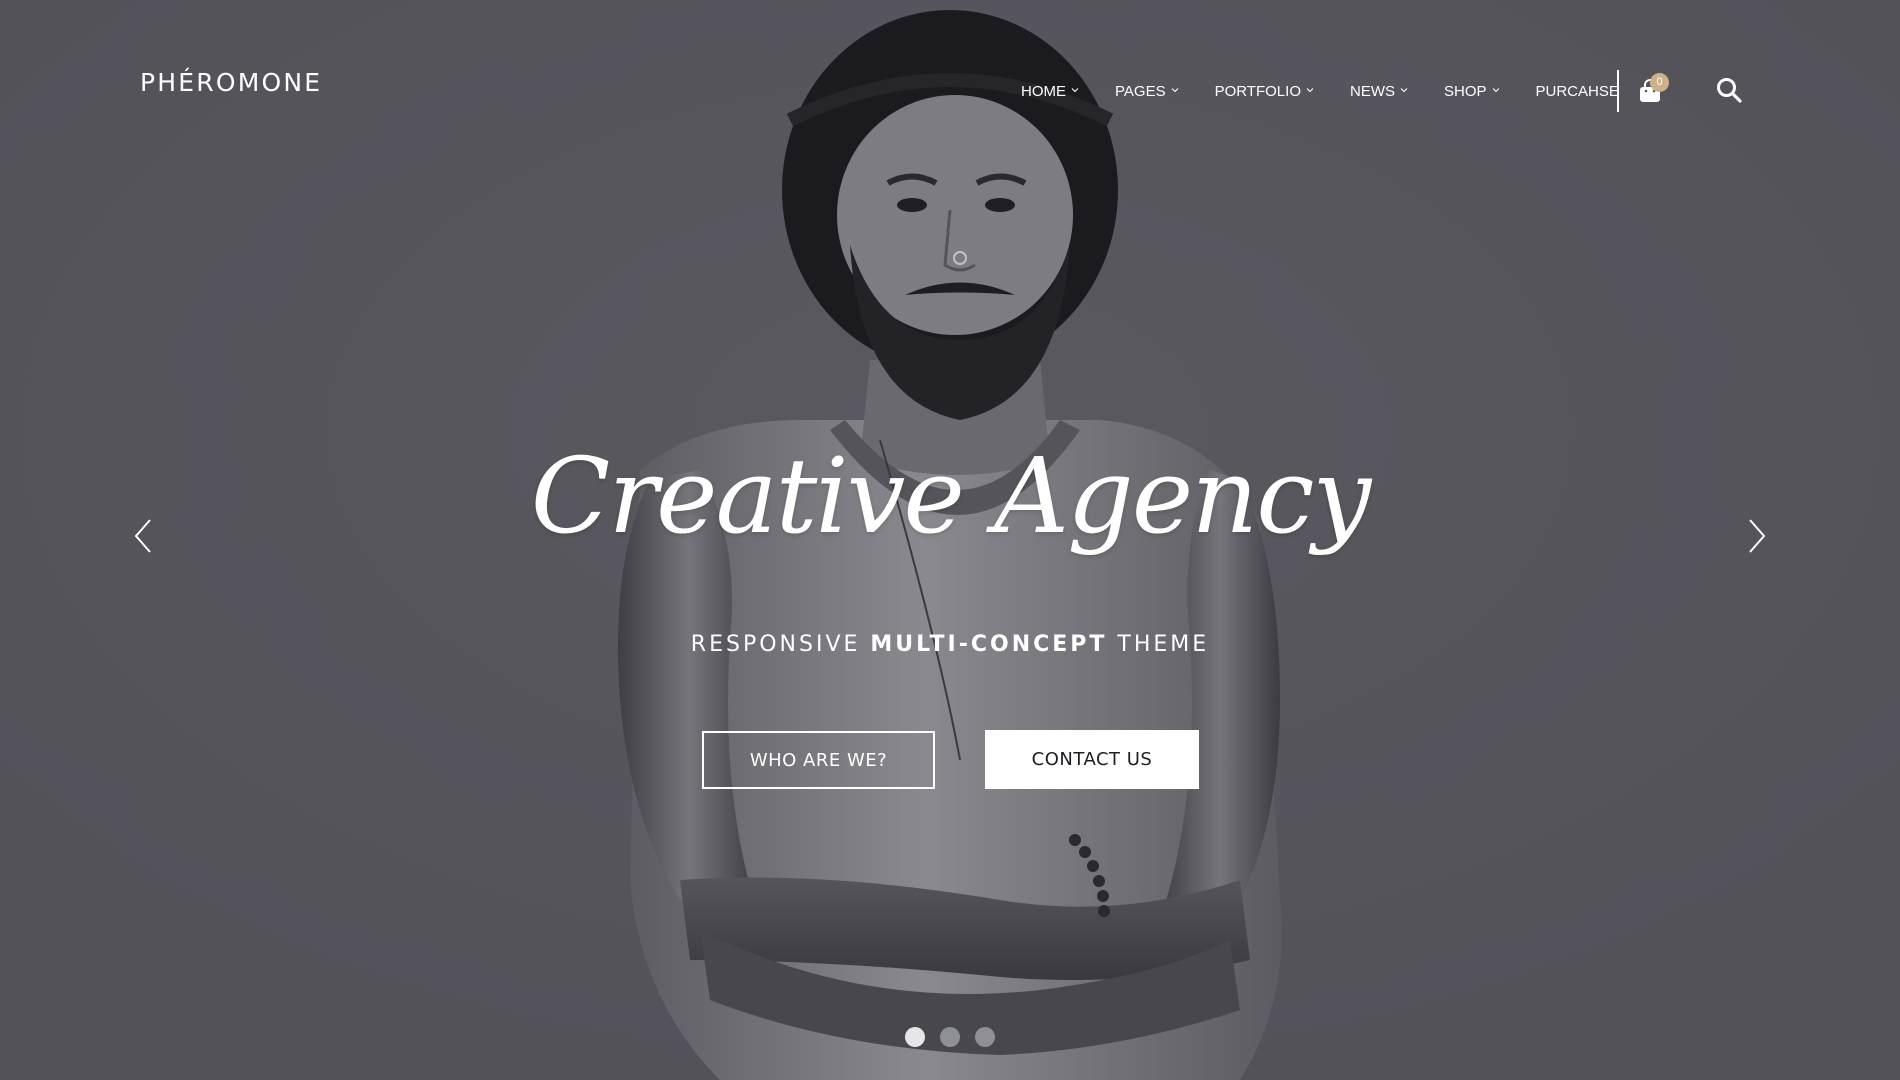 Image resolution: width=1900 pixels, height=1080 pixels. I want to click on nav-item-label: SHOP, so click(1465, 91).